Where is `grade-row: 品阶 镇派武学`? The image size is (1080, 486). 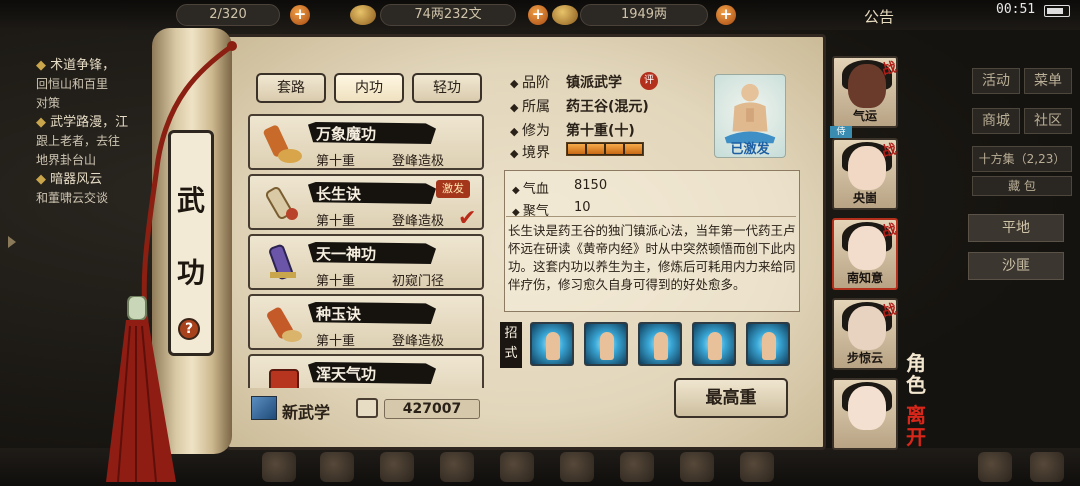 grade-row: 品阶 镇派武学 is located at coordinates (566, 82).